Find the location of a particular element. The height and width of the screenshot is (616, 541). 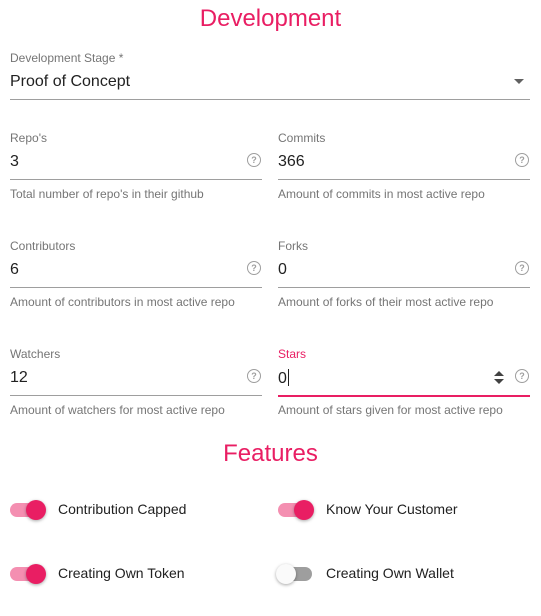

know-your-customer-label: Know Your Customer is located at coordinates (392, 509).